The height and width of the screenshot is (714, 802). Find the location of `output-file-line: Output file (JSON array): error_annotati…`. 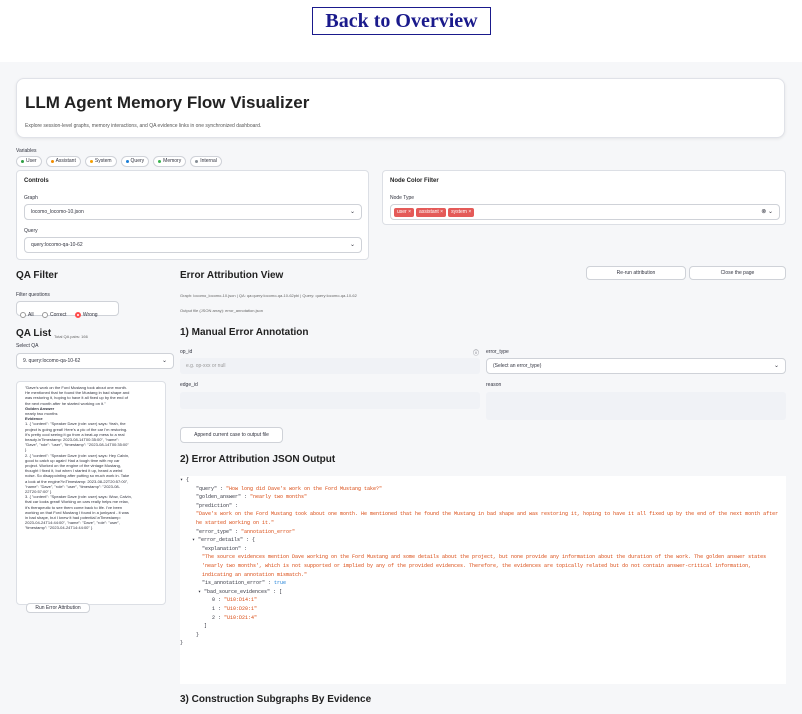

output-file-line: Output file (JSON array): error_annotati… is located at coordinates (221, 310).